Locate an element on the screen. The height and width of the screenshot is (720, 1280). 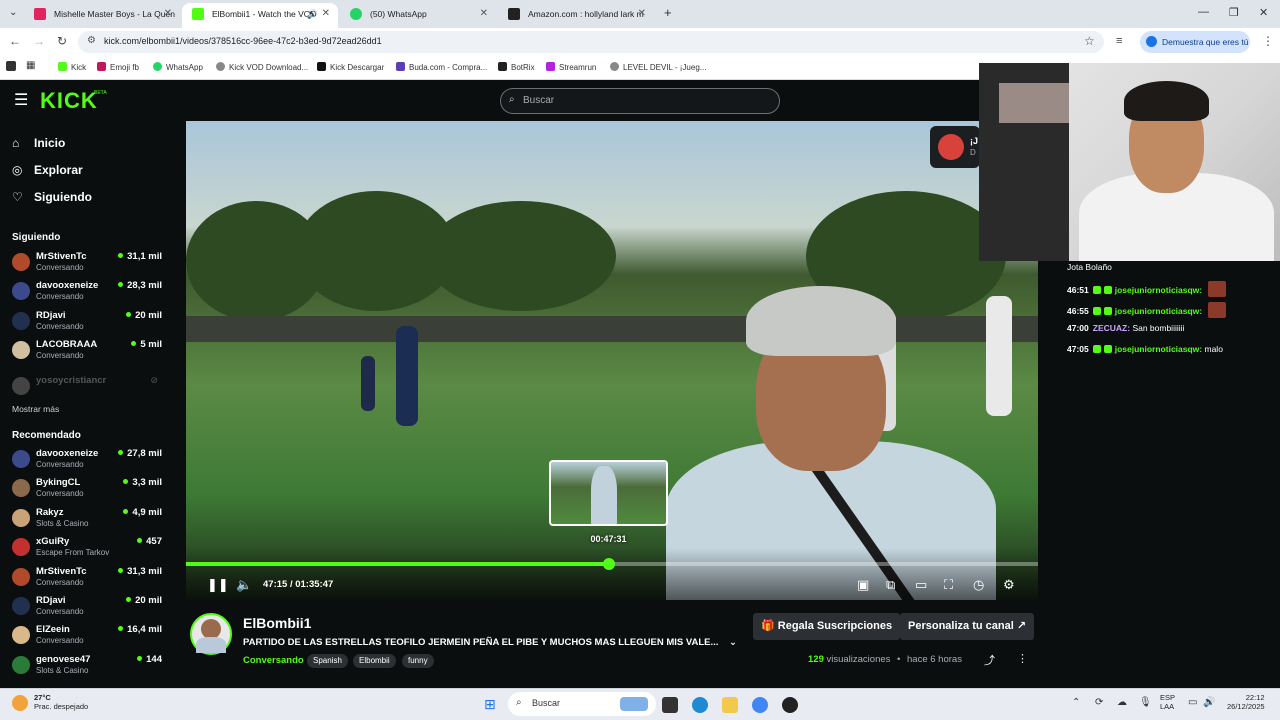
nav-siguiendo: ♡ Siguiendo is located at coordinates (52, 197).